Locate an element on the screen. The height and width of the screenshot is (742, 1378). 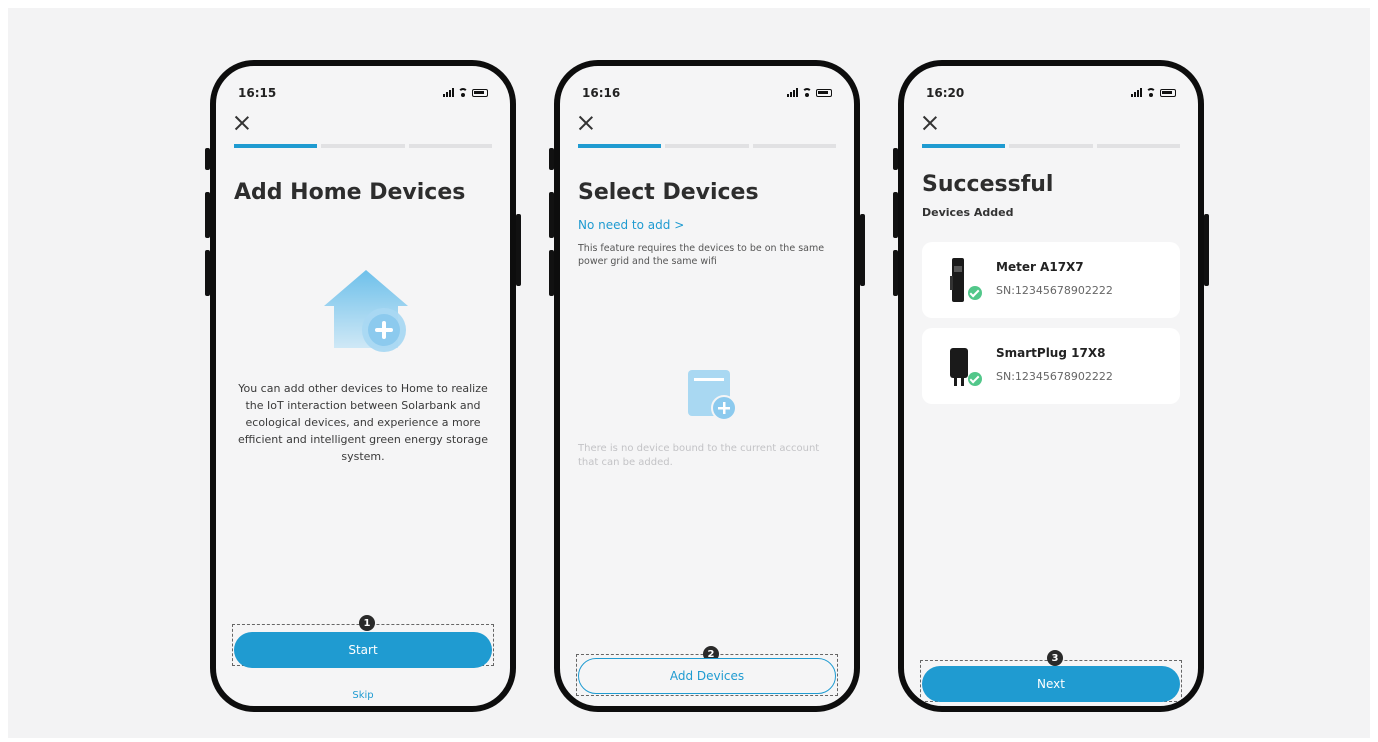
step-marker: 1 is located at coordinates (367, 623).